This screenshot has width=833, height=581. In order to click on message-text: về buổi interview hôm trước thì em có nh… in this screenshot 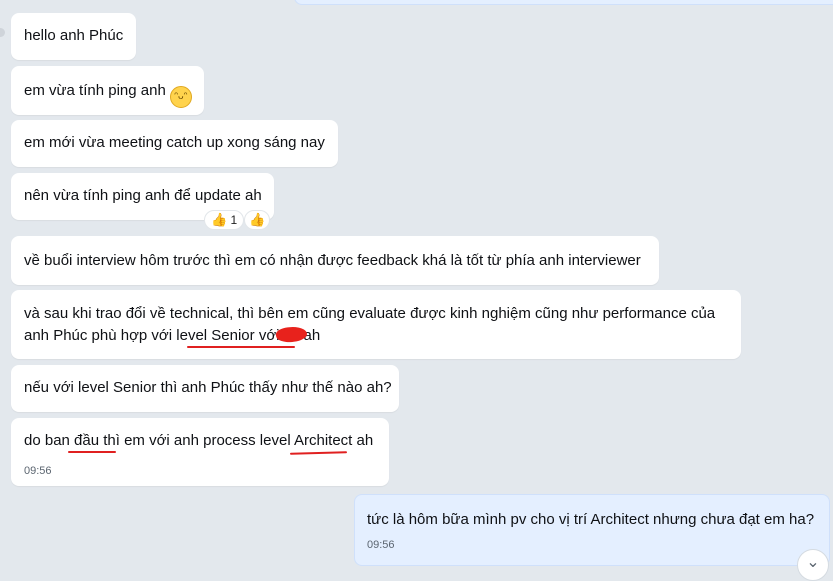, I will do `click(332, 260)`.